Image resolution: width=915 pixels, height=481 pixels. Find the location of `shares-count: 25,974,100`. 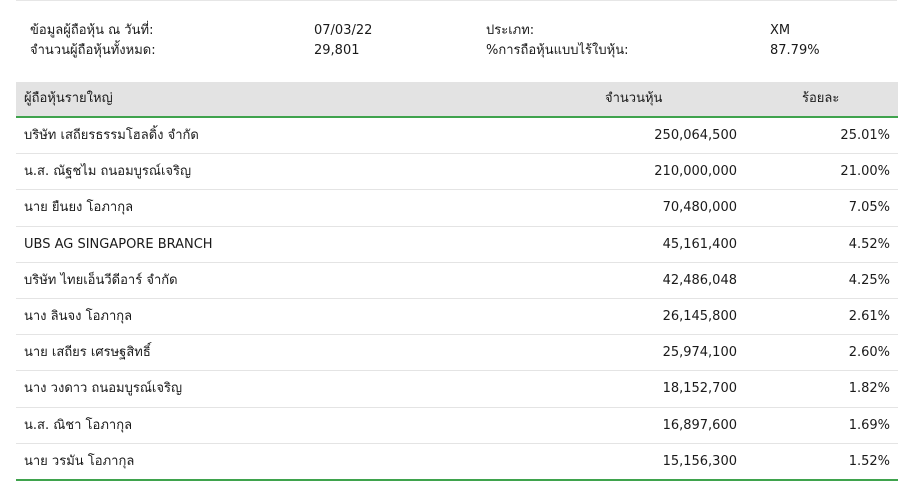

shares-count: 25,974,100 is located at coordinates (699, 353).